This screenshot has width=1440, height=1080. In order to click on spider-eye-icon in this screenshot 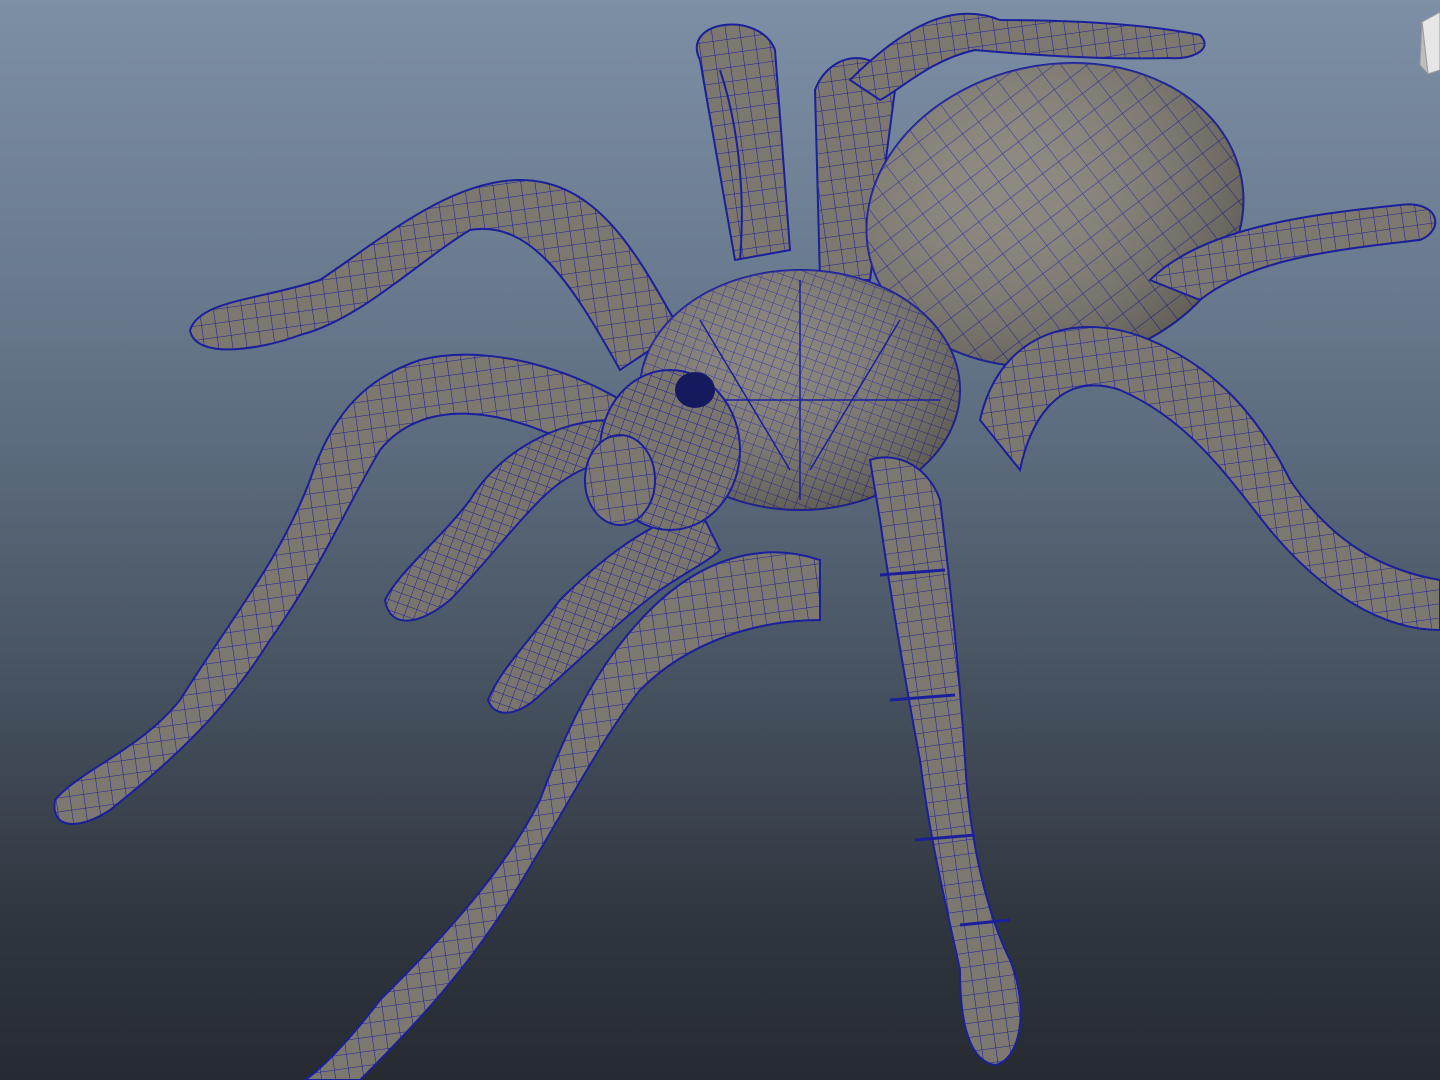, I will do `click(695, 390)`.